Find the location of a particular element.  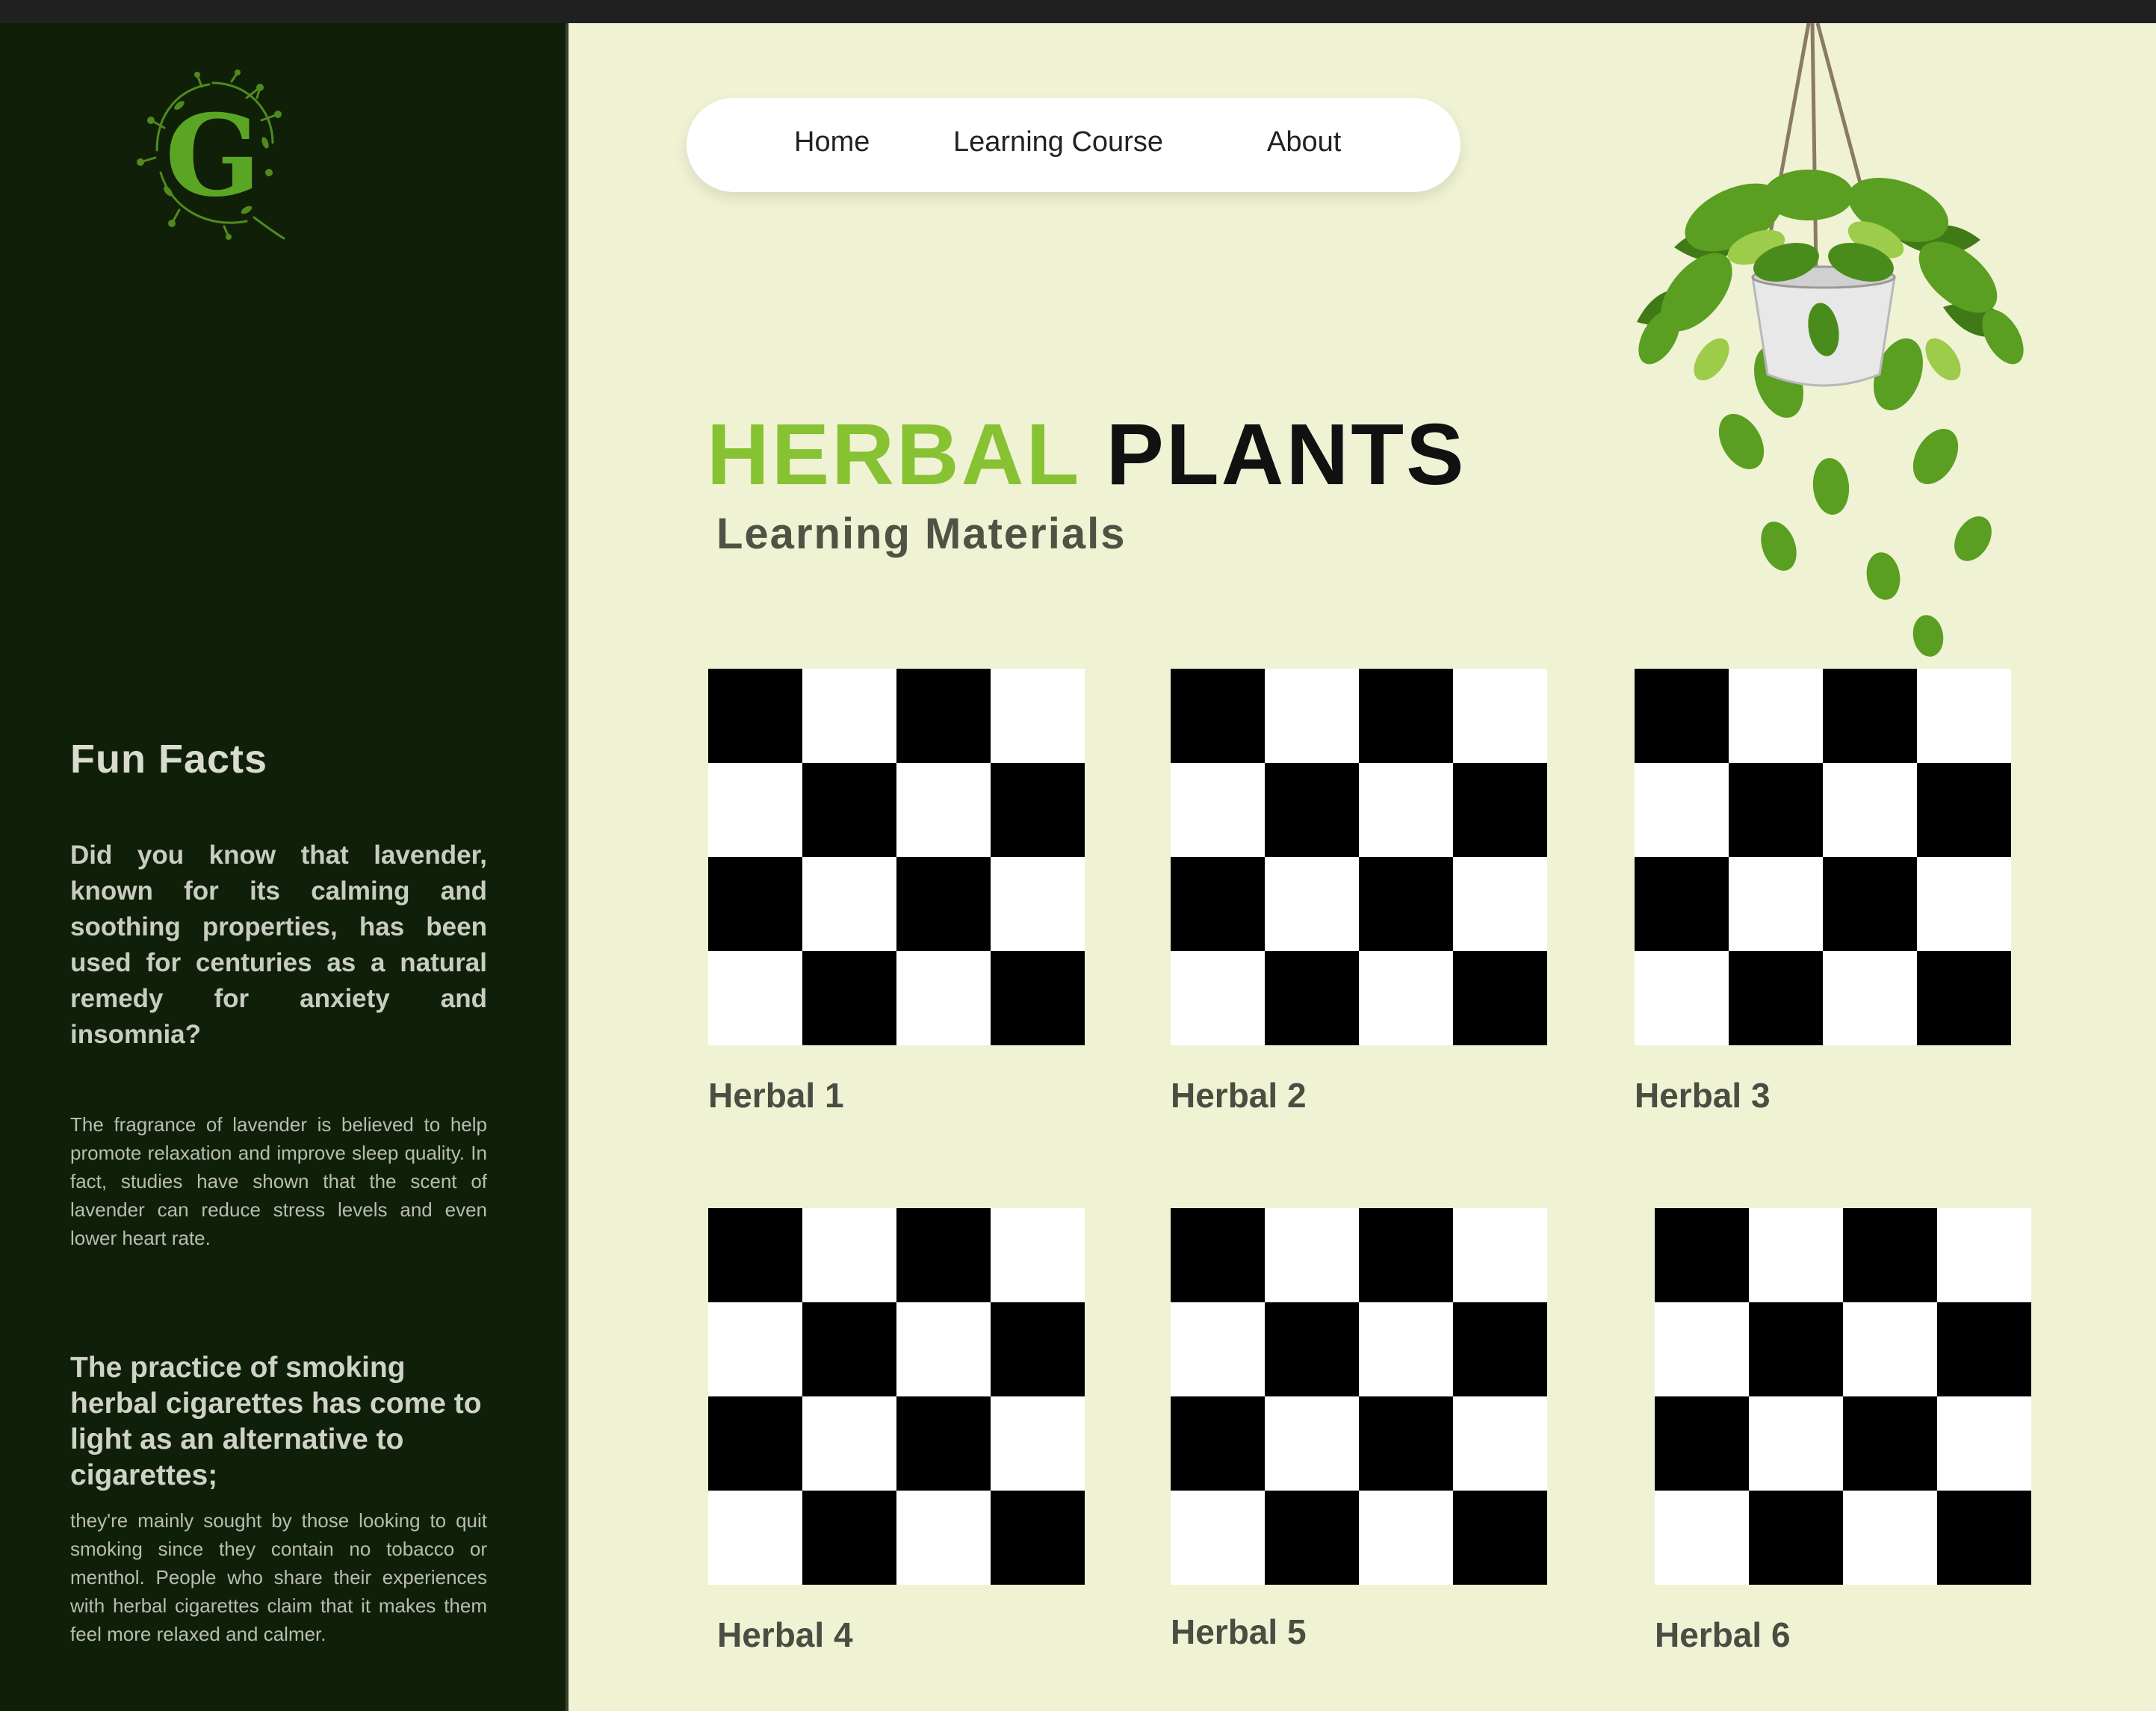

herbal-3-image-placeholder is located at coordinates (1823, 857).